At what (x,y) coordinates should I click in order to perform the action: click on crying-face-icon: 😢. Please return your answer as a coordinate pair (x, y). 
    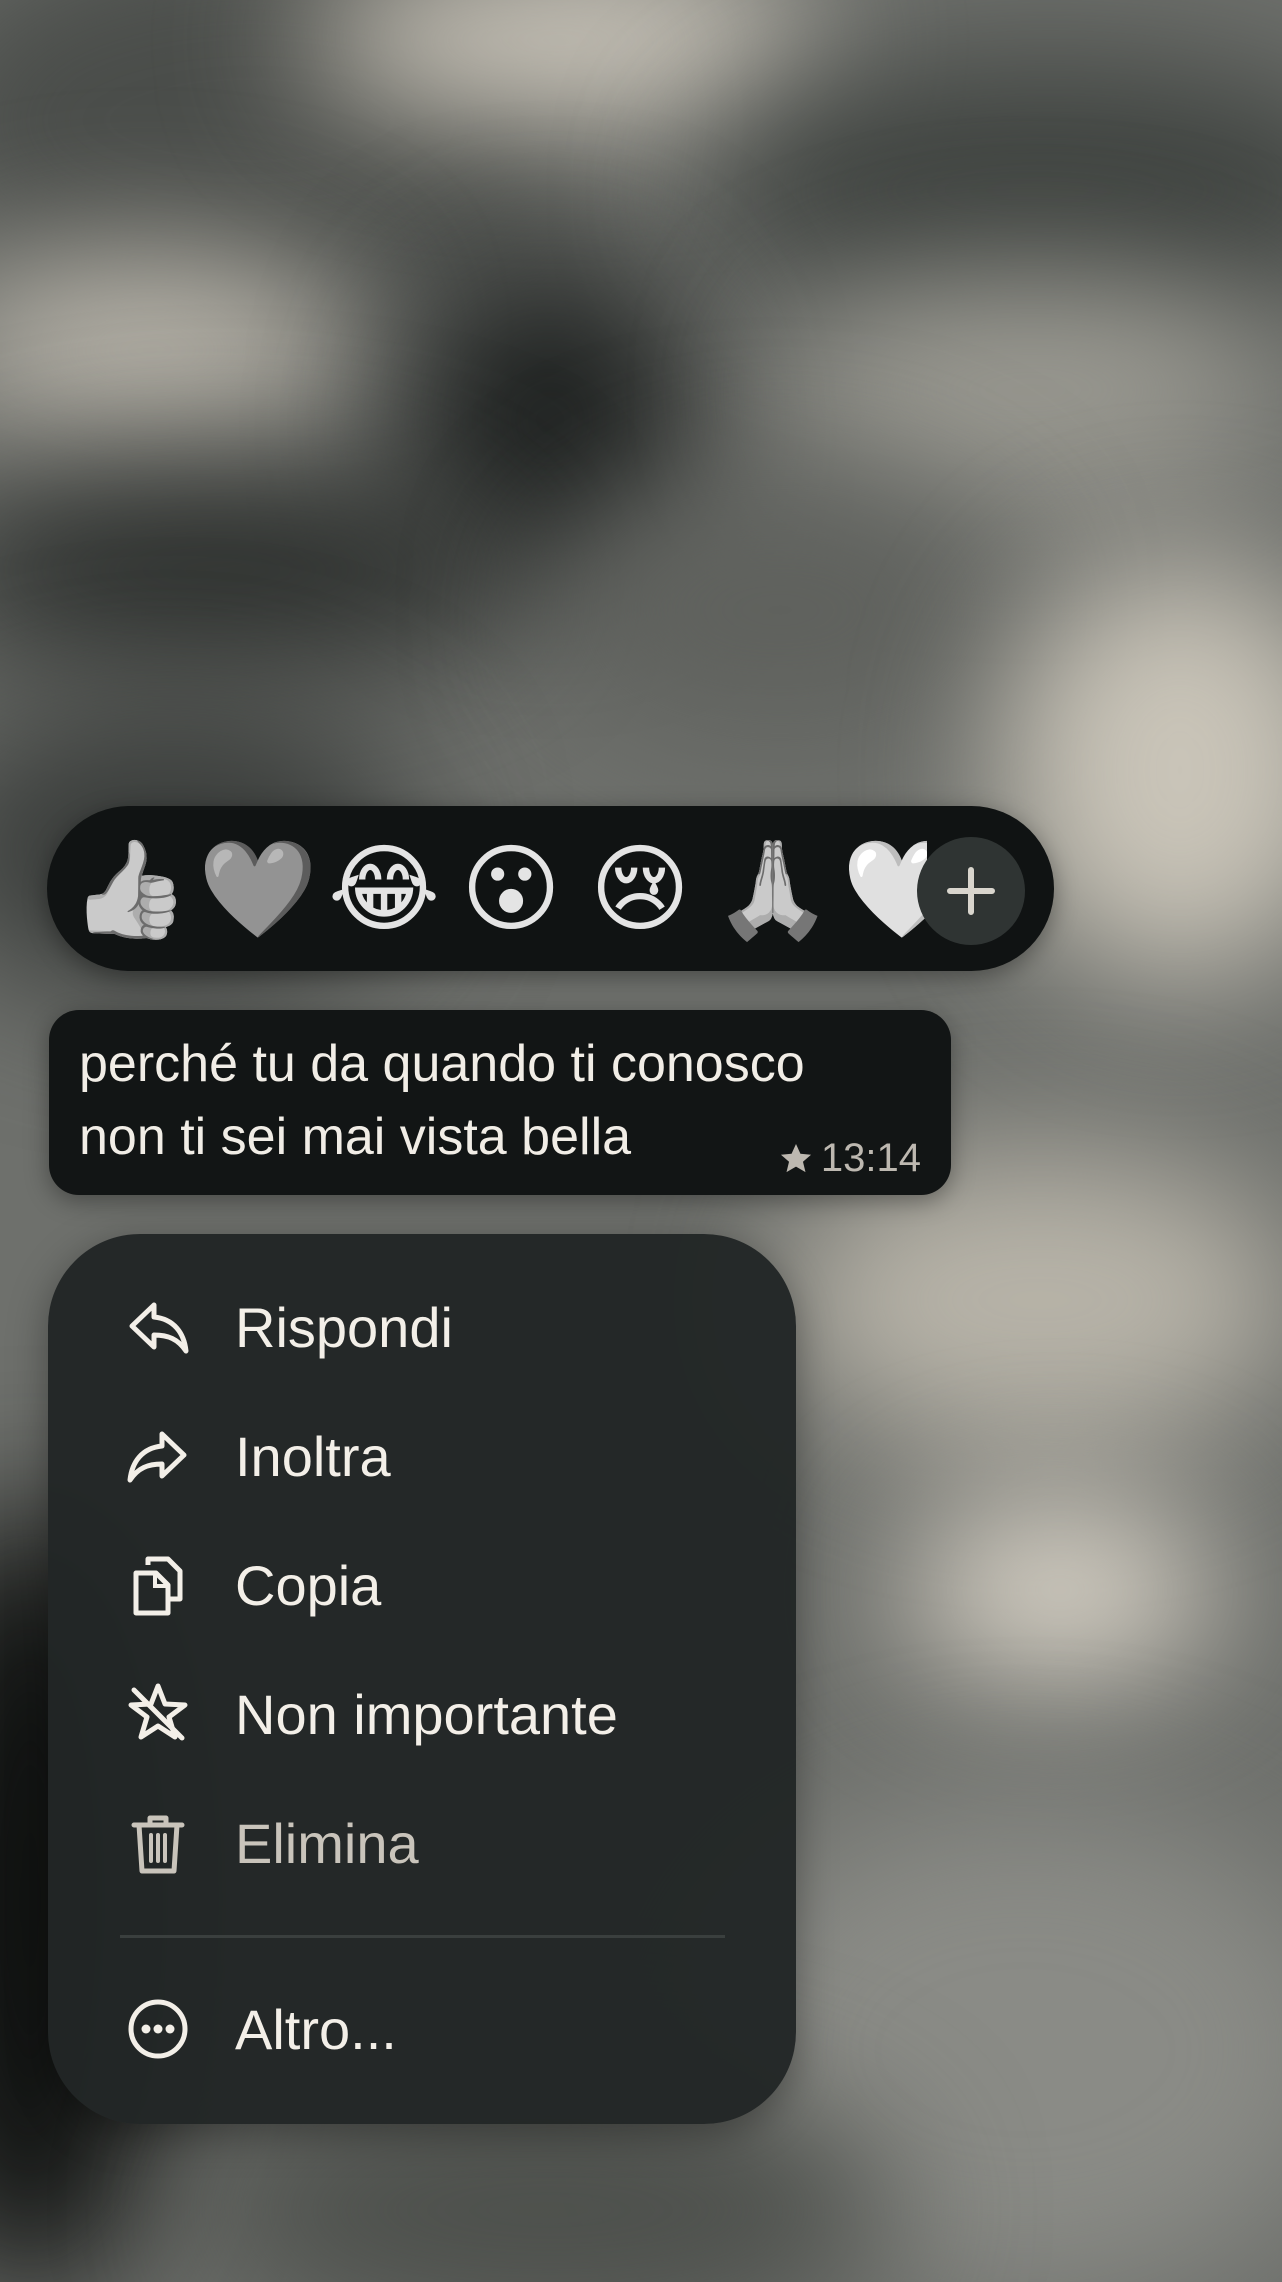
    Looking at the image, I should click on (640, 889).